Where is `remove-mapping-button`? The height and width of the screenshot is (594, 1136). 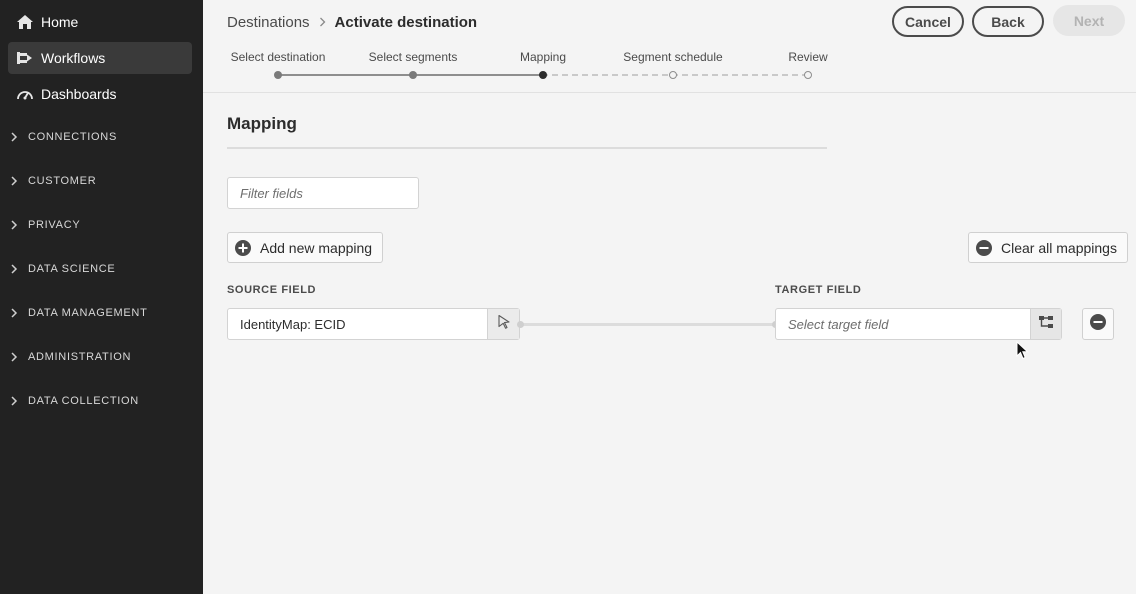
remove-mapping-button is located at coordinates (1098, 324).